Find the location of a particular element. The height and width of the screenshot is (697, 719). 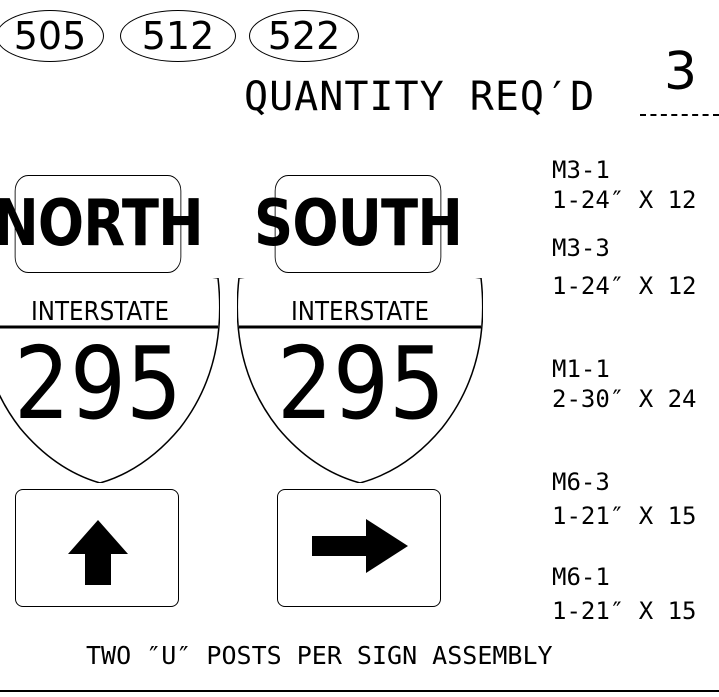

sign-spec-m6-1: M6-1 1-21″ X 15 is located at coordinates (624, 594).